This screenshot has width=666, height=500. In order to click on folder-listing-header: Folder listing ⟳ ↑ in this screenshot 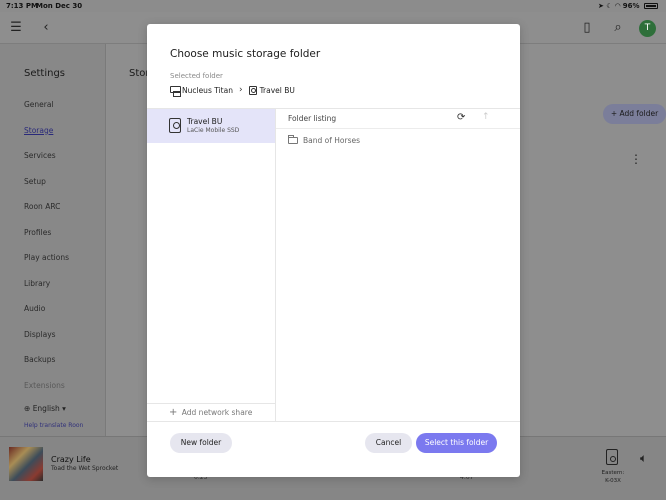, I will do `click(398, 119)`.